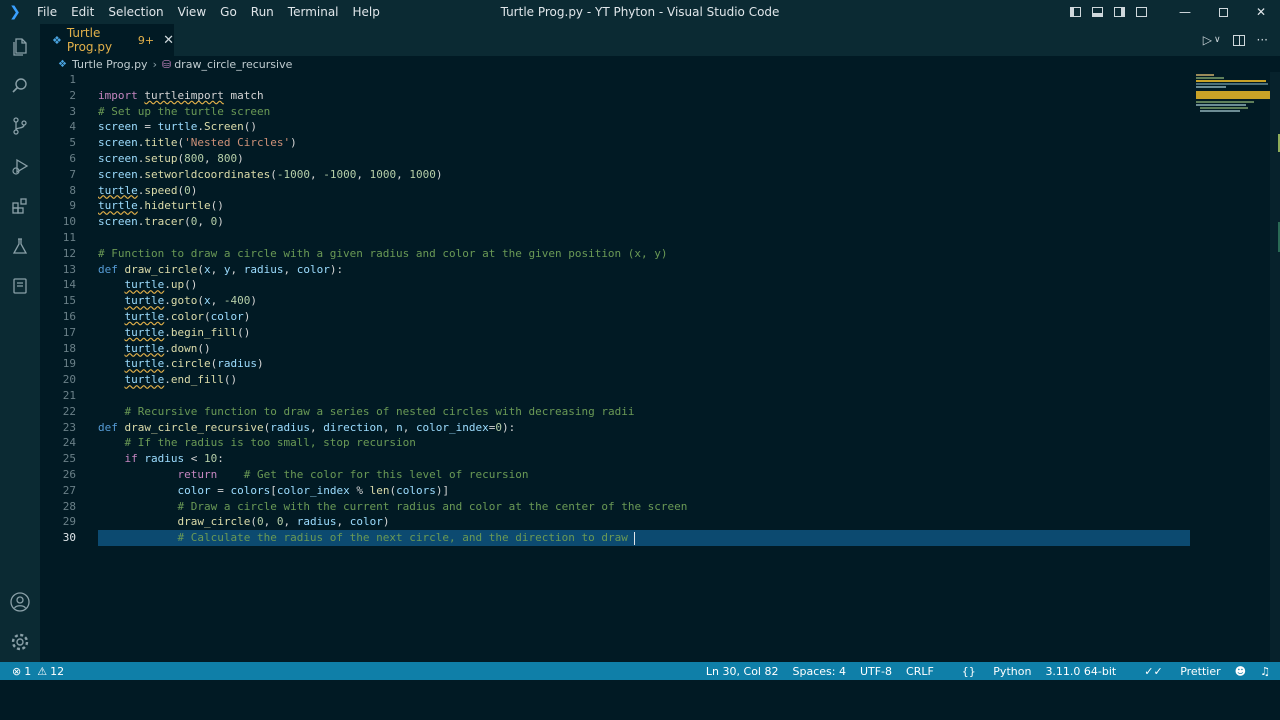 The width and height of the screenshot is (1280, 720). I want to click on end-of-line: CRLF, so click(920, 671).